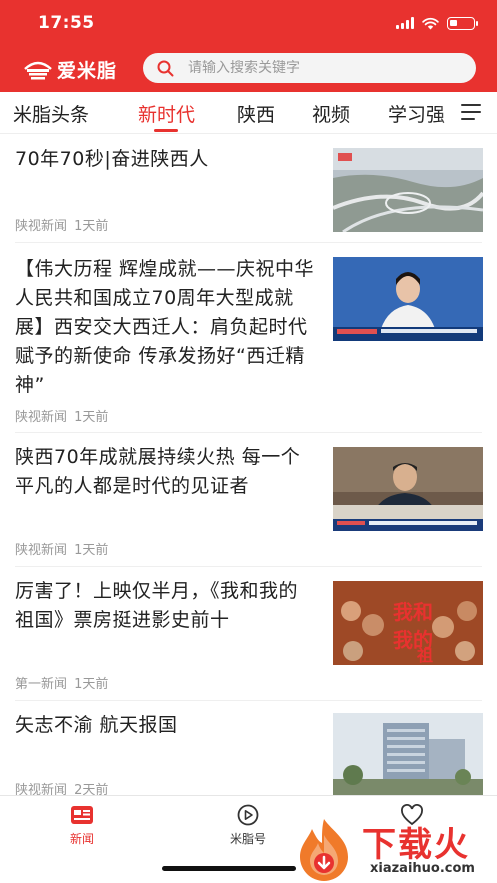 This screenshot has width=497, height=883. I want to click on search-input, so click(323, 68).